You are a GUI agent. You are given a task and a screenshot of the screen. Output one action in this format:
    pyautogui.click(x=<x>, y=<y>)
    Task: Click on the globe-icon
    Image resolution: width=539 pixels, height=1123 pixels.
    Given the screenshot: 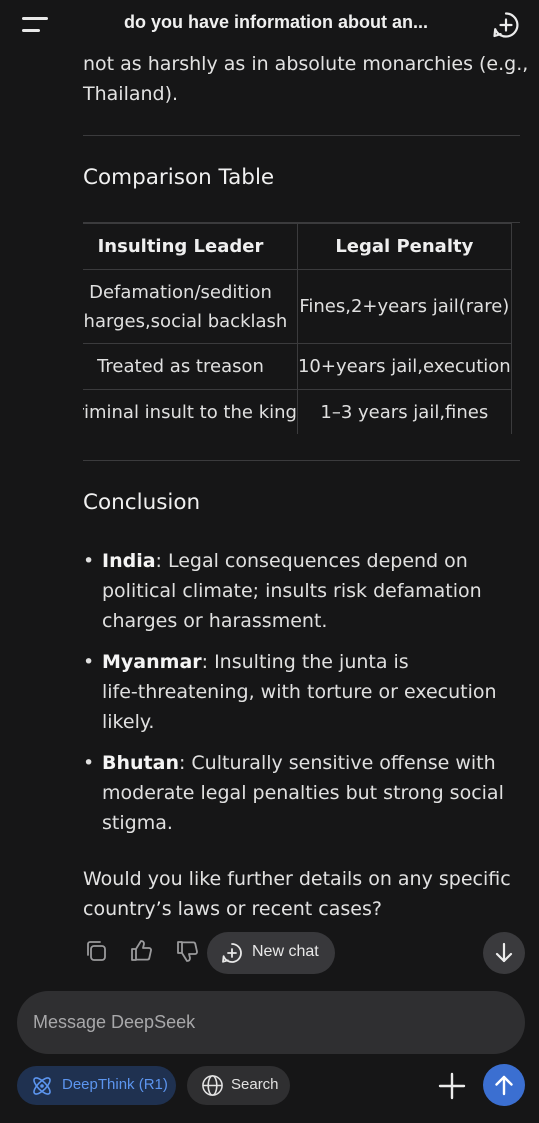 What is the action you would take?
    pyautogui.click(x=212, y=1085)
    